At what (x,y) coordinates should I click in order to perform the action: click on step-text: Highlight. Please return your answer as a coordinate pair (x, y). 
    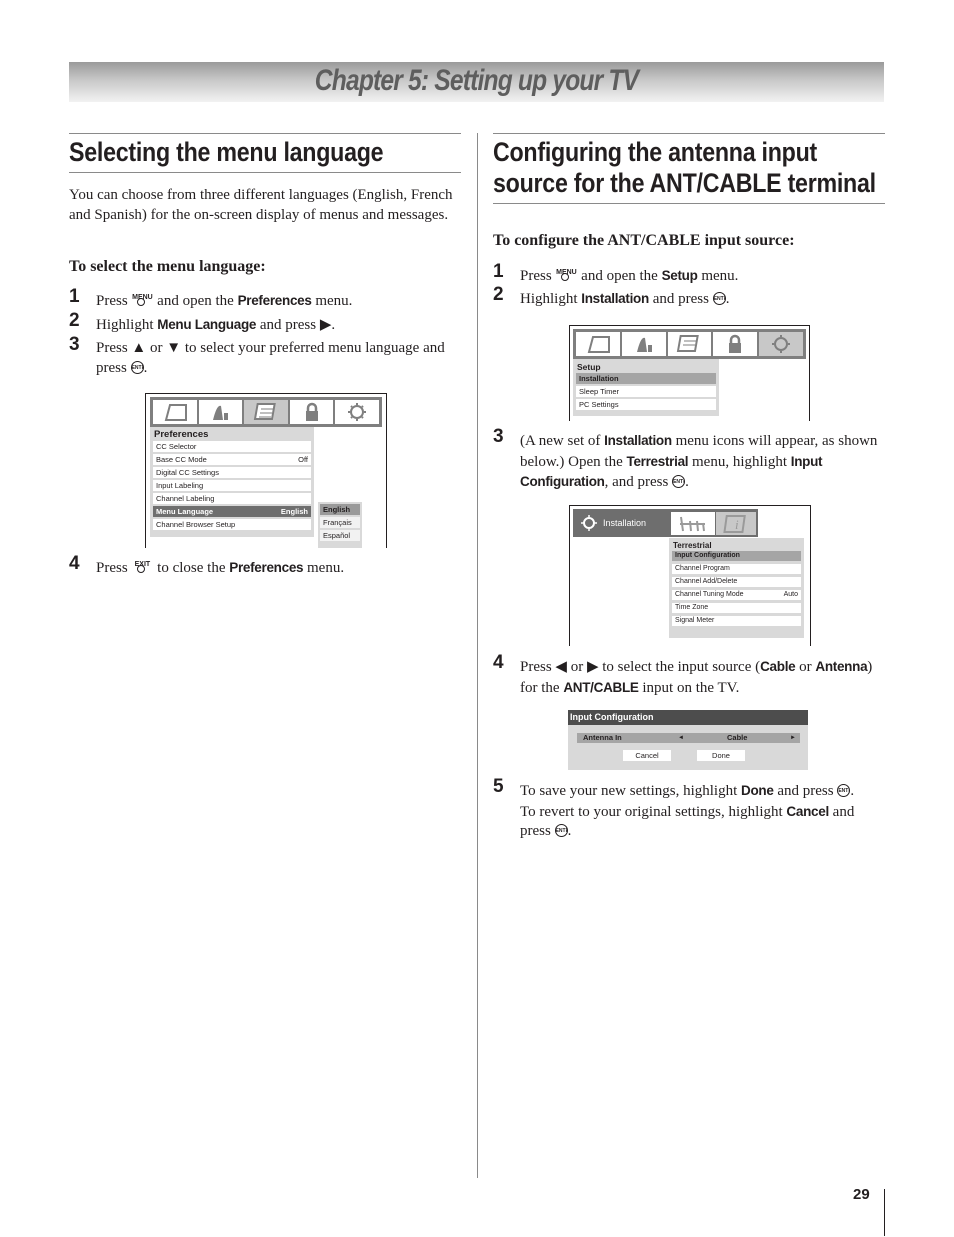
    Looking at the image, I should click on (549, 299).